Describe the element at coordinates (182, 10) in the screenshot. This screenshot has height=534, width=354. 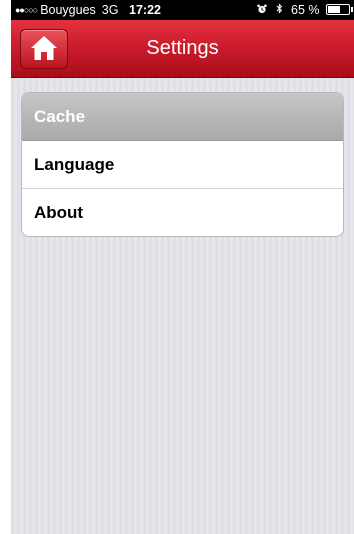
I see `status-bar: ●●○○○ Bouygues 3G 17:22 65 %` at that location.